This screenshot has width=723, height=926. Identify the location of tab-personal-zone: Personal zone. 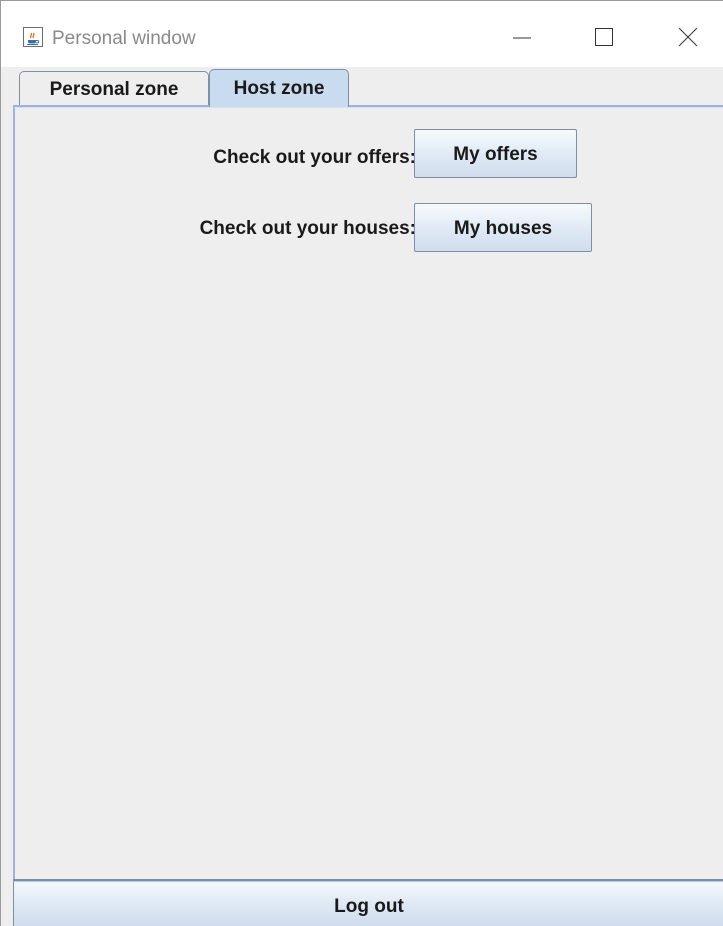
(114, 88).